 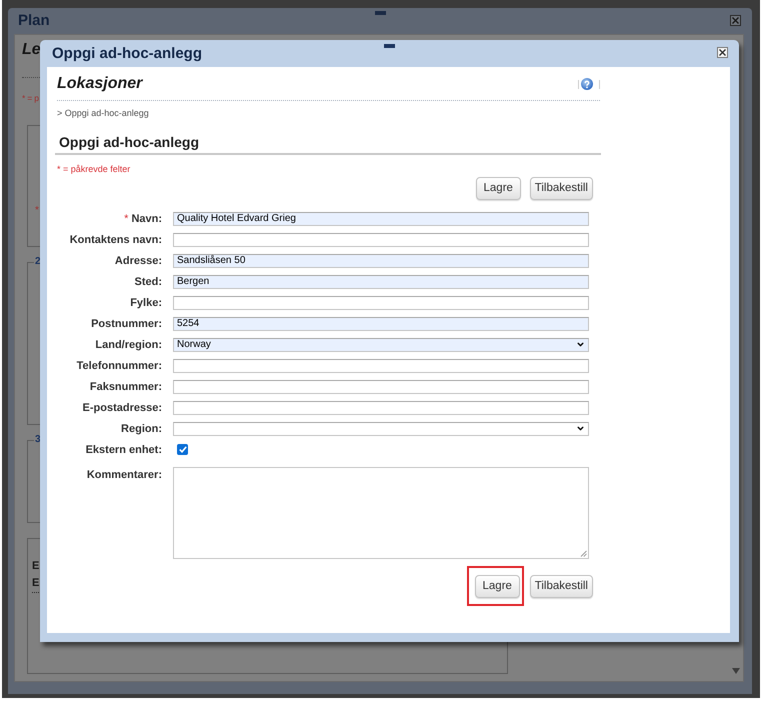 I want to click on field-label: Fylke:, so click(x=145, y=303).